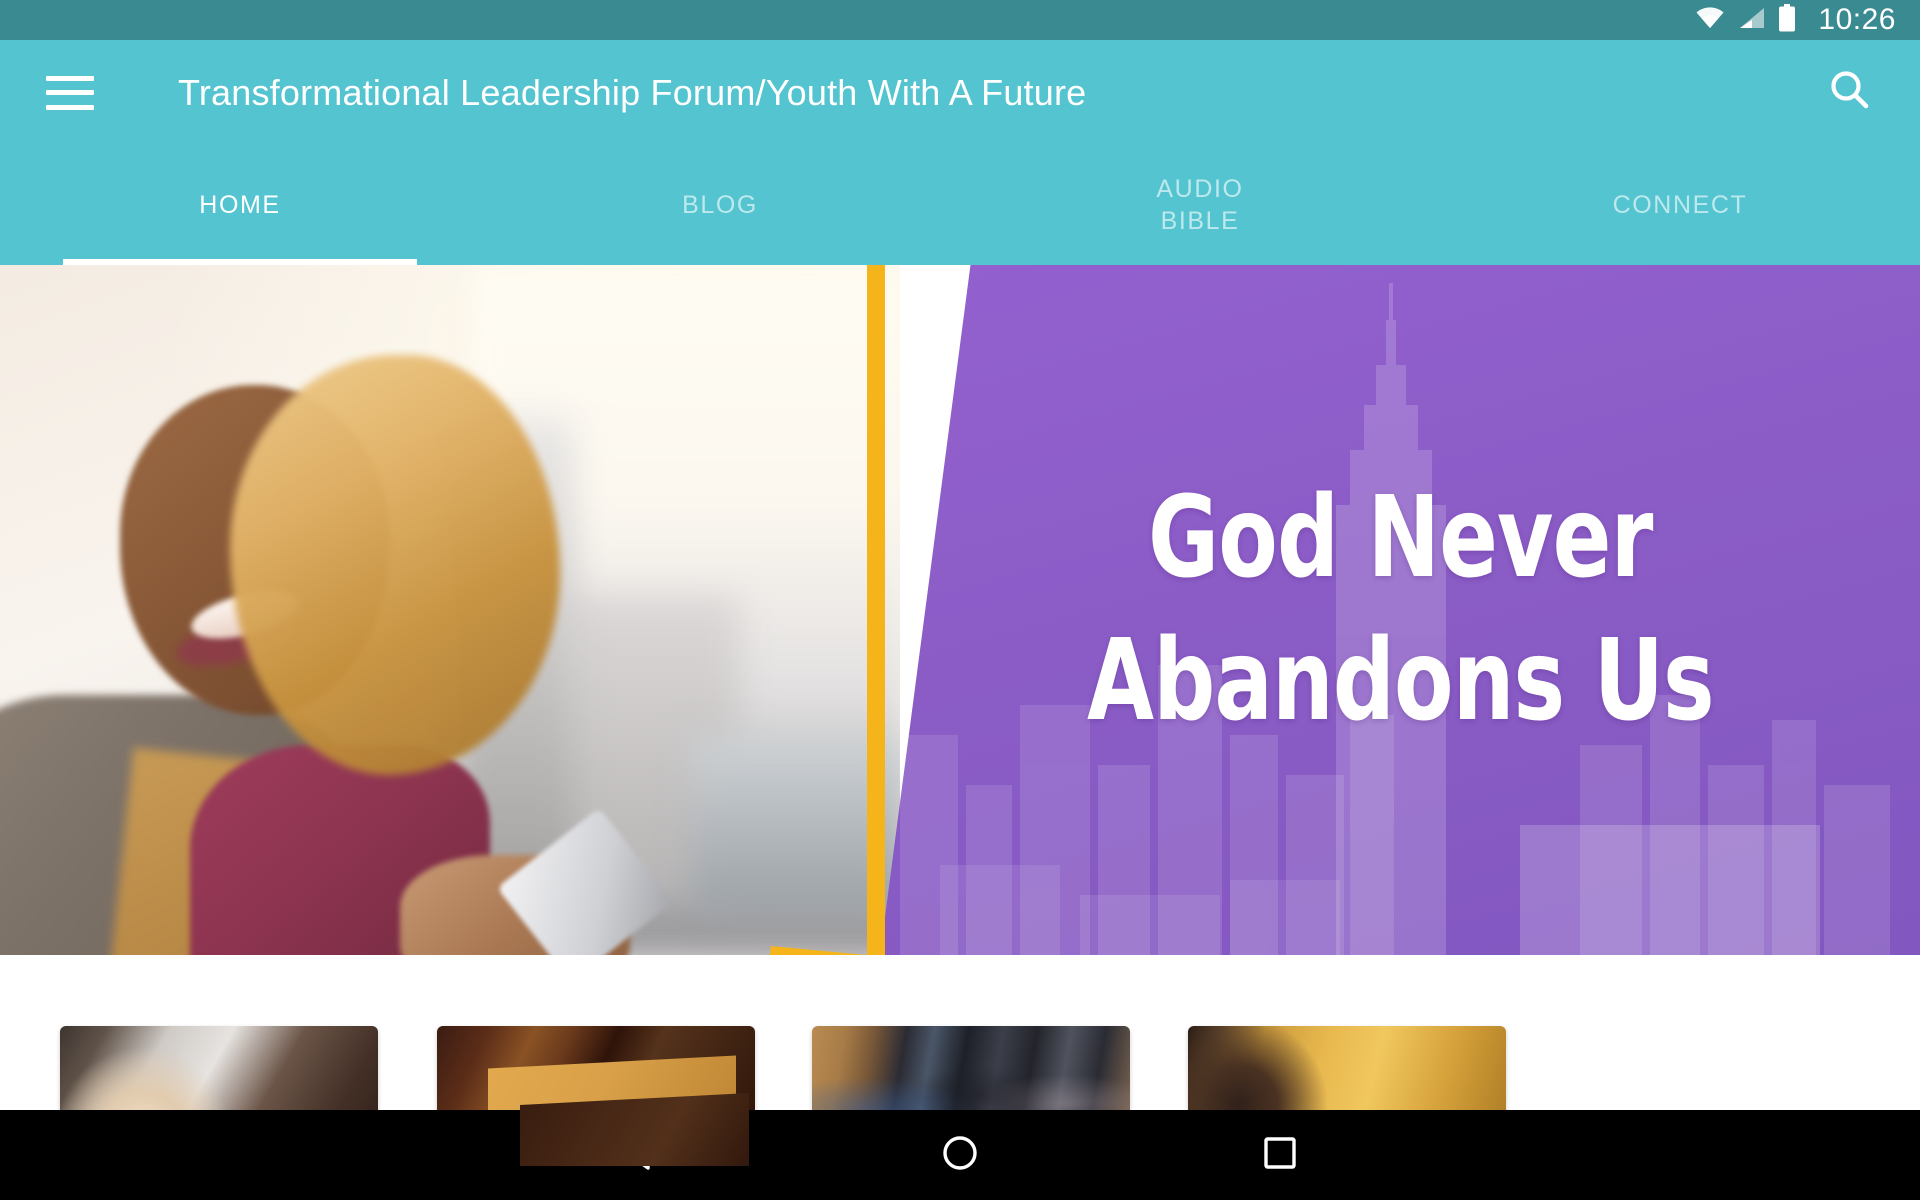 This screenshot has height=1200, width=1920. What do you see at coordinates (960, 20) in the screenshot?
I see `status-bar: 10:26` at bounding box center [960, 20].